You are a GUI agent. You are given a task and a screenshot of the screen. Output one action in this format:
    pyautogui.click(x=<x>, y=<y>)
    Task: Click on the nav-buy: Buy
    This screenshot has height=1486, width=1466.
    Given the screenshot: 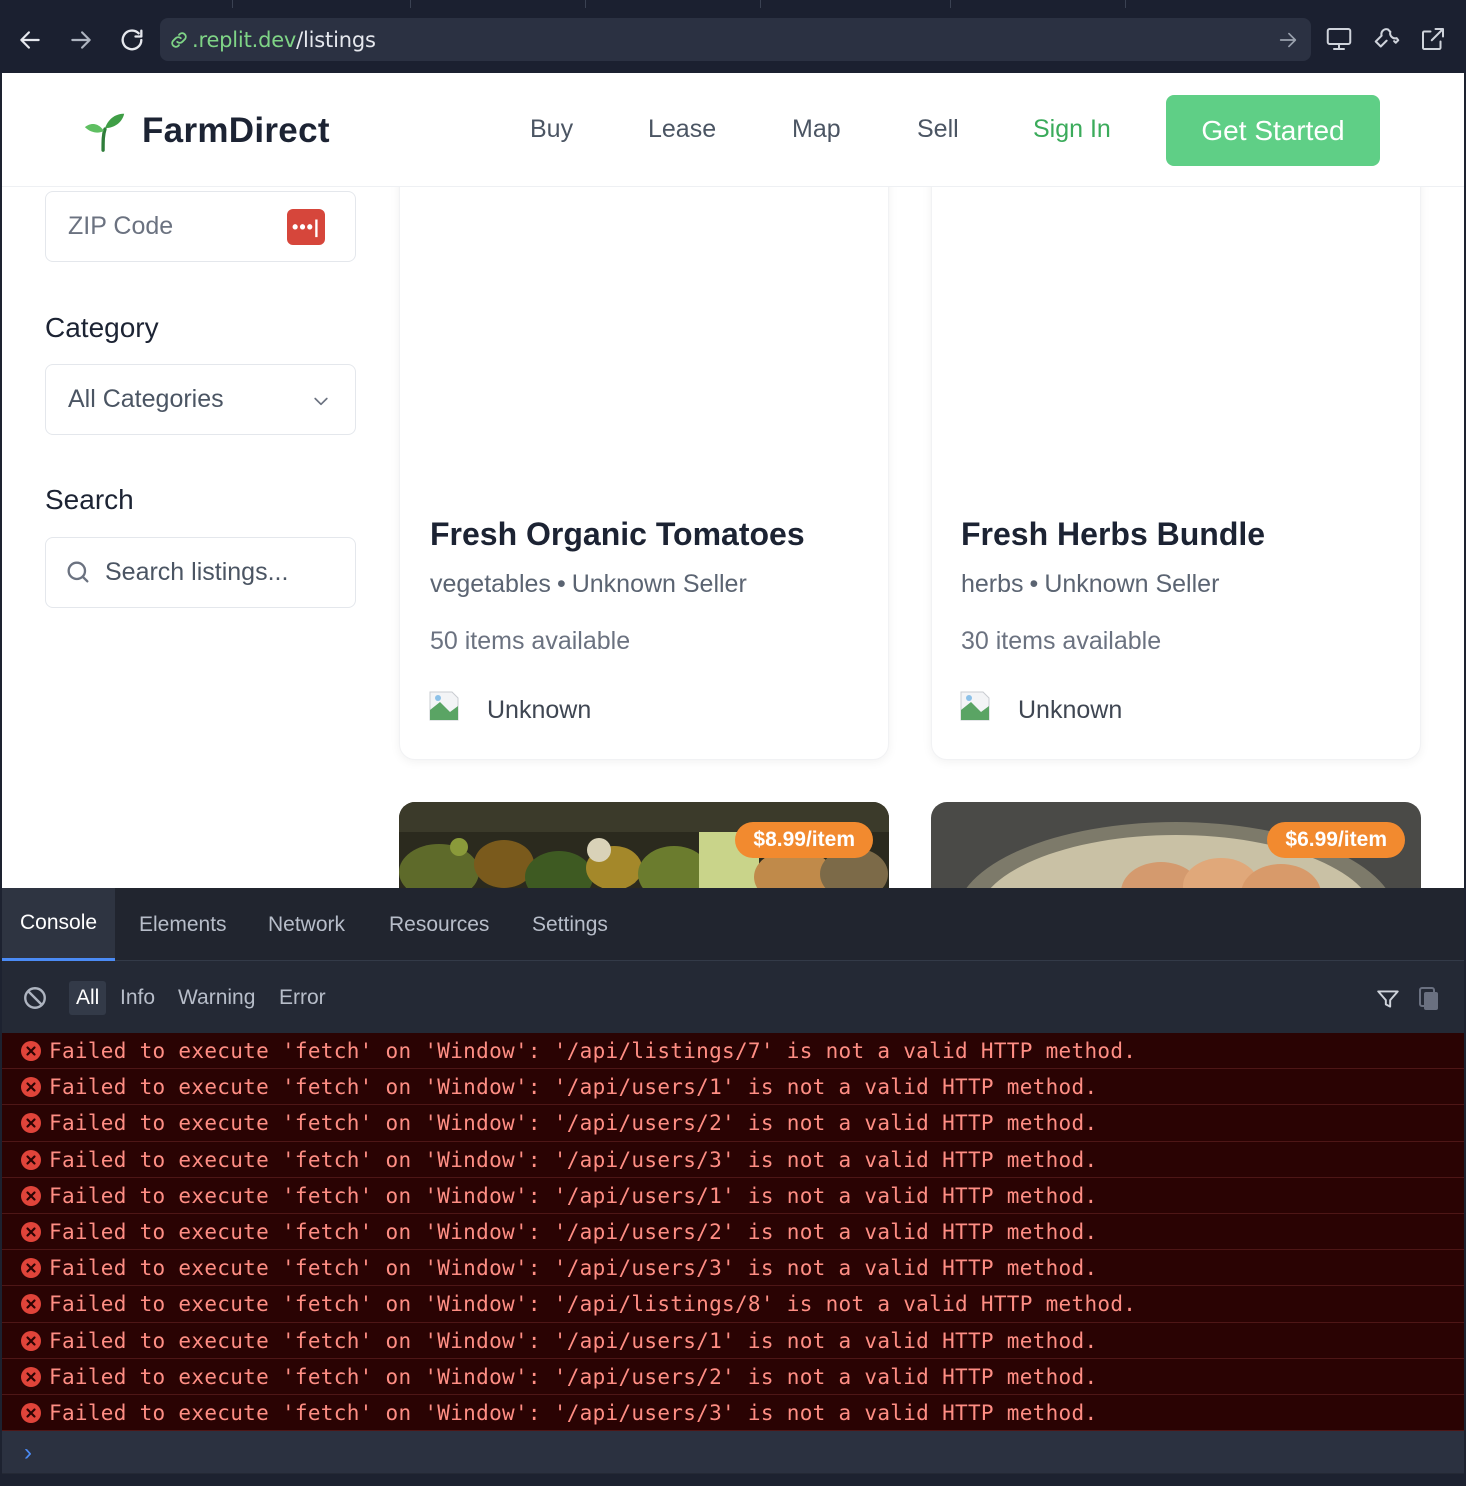 What is the action you would take?
    pyautogui.click(x=551, y=129)
    